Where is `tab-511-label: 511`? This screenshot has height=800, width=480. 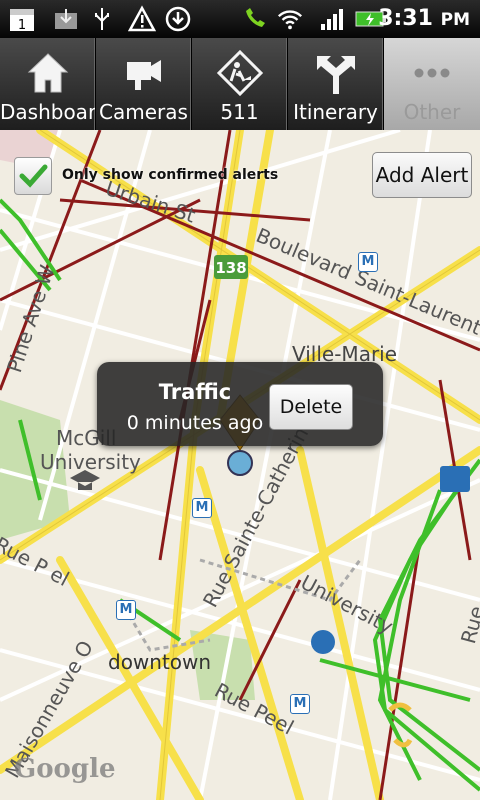
tab-511-label: 511 is located at coordinates (239, 112).